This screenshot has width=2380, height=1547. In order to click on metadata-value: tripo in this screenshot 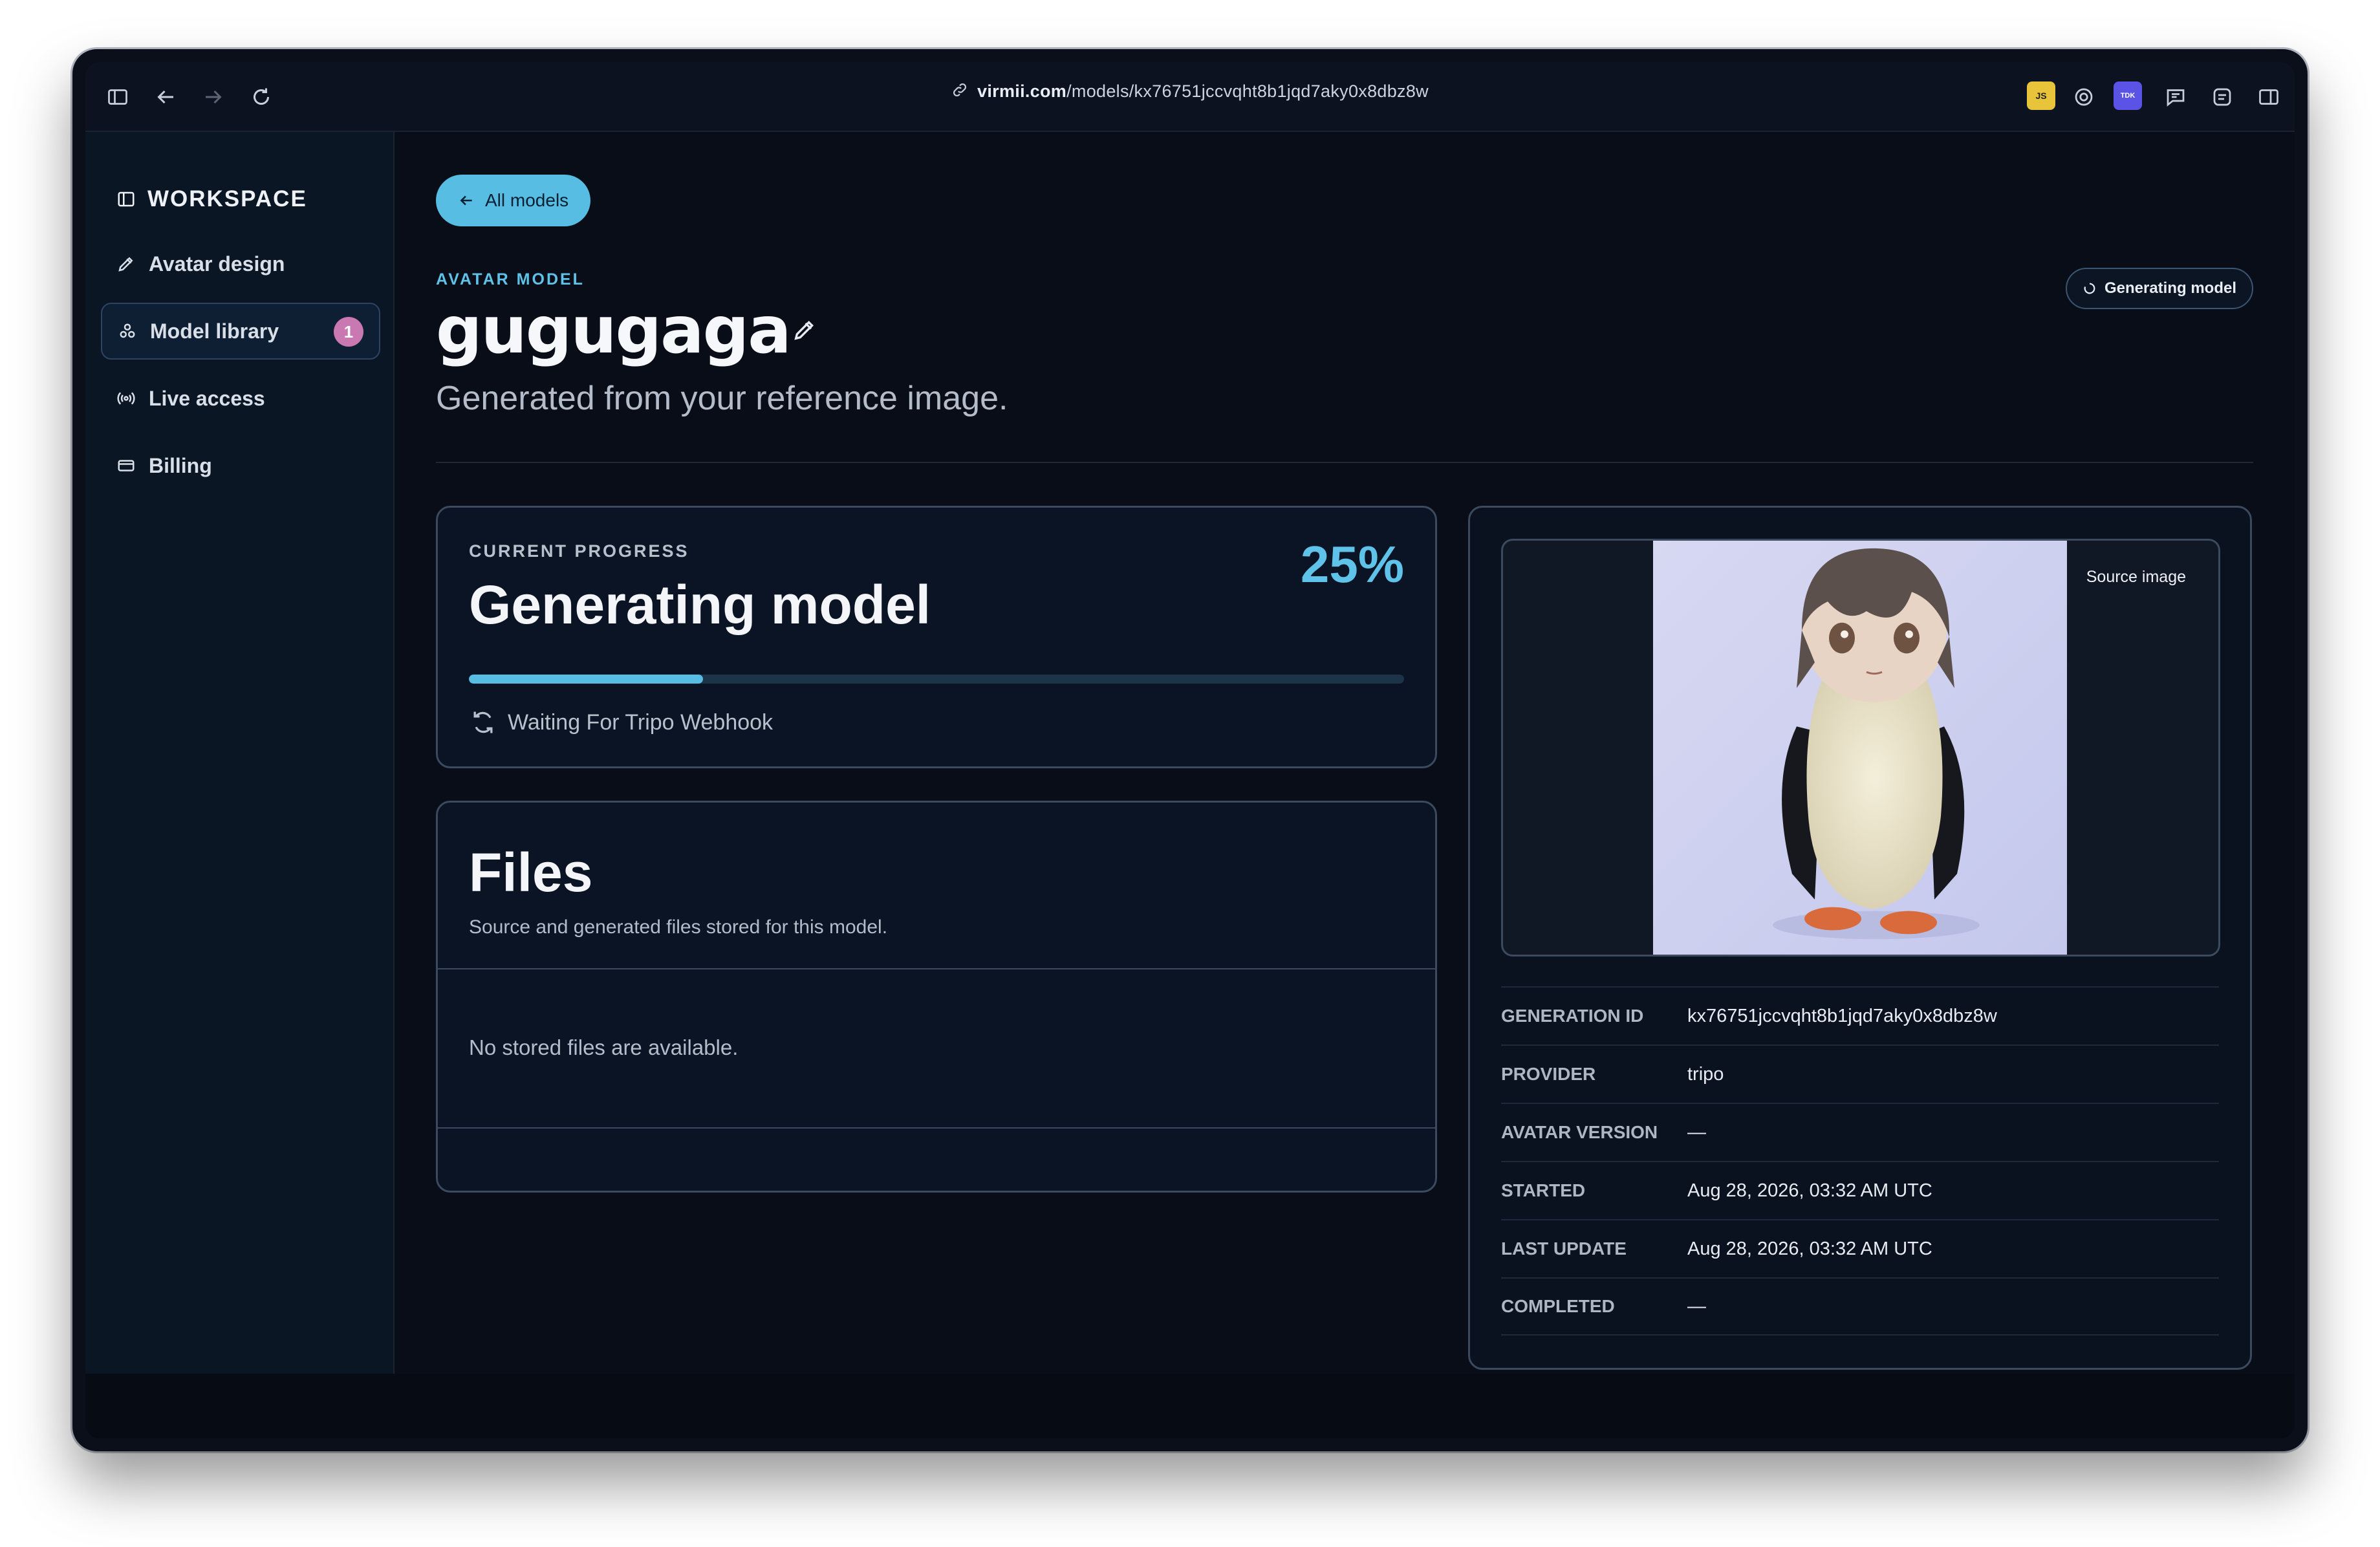, I will do `click(1705, 1074)`.